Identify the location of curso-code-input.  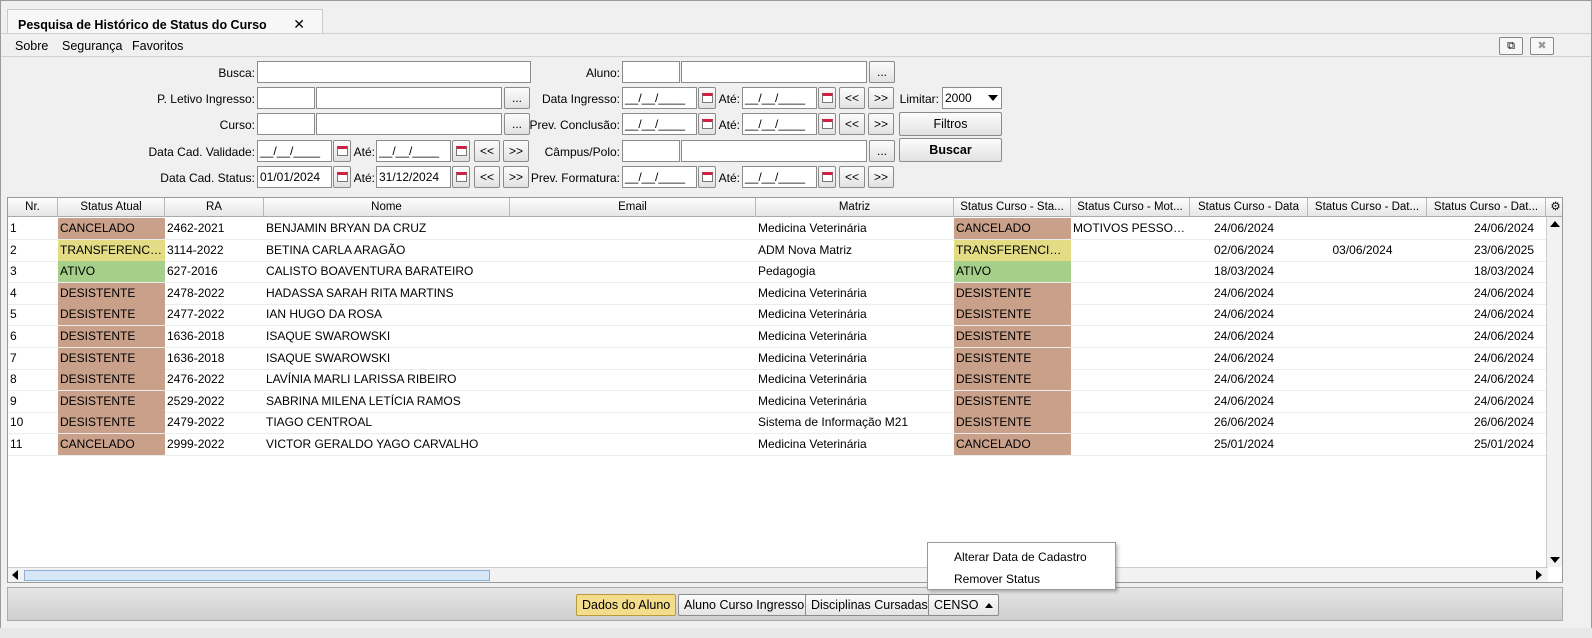
(286, 124).